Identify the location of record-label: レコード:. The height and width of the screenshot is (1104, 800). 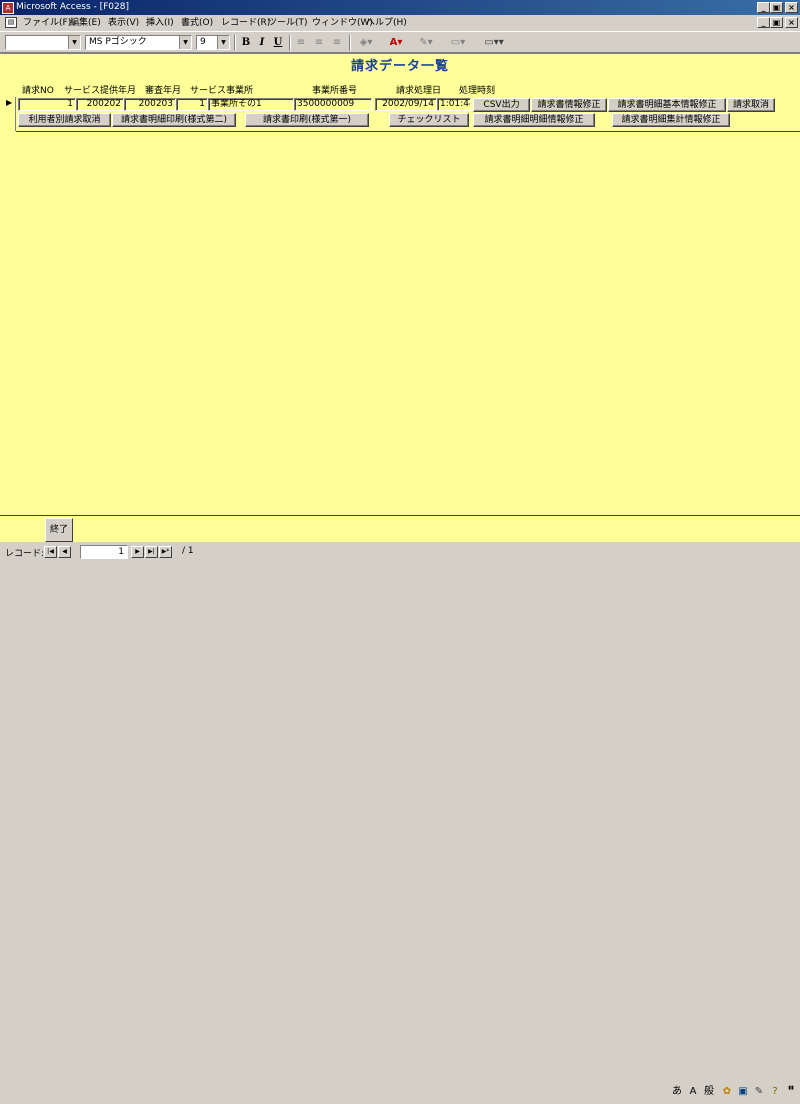
(25, 554).